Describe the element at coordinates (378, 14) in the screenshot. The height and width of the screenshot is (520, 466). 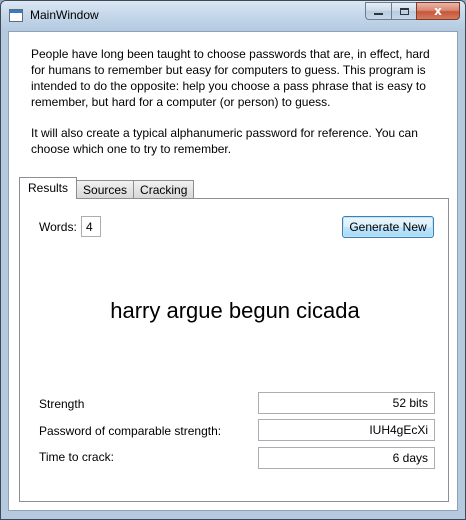
I see `minimize-icon` at that location.